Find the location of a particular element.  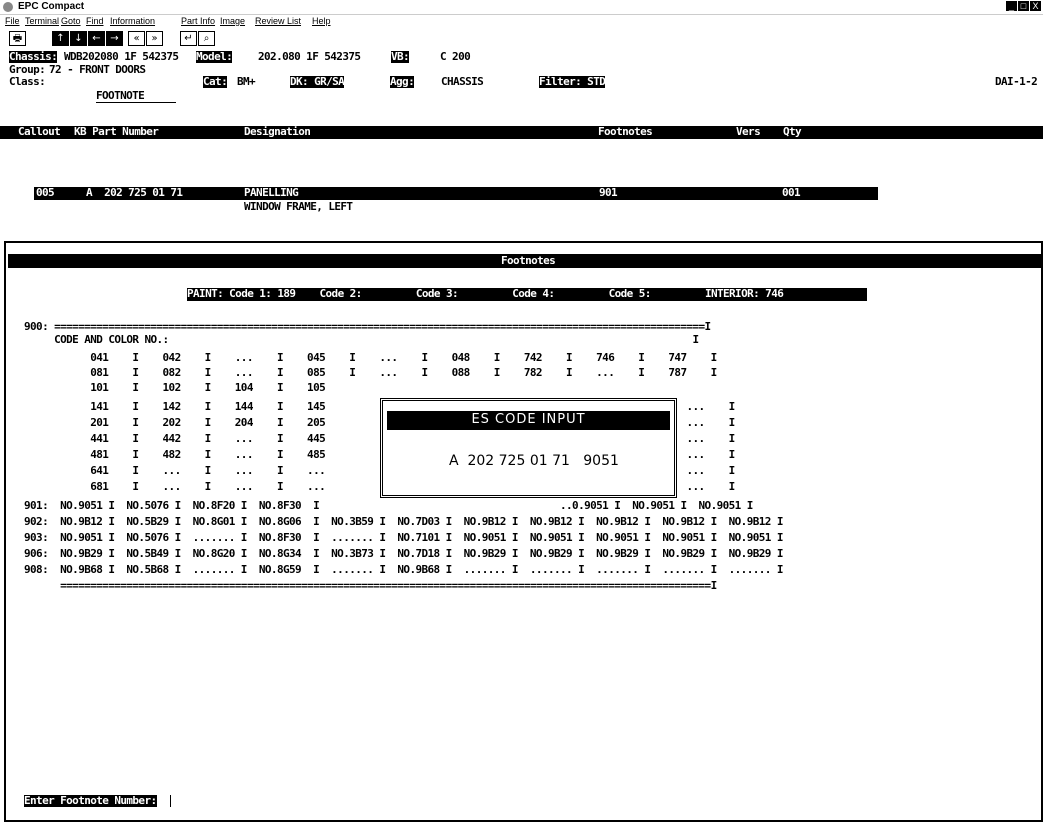

dk-label: DK: GR/SA is located at coordinates (317, 81).